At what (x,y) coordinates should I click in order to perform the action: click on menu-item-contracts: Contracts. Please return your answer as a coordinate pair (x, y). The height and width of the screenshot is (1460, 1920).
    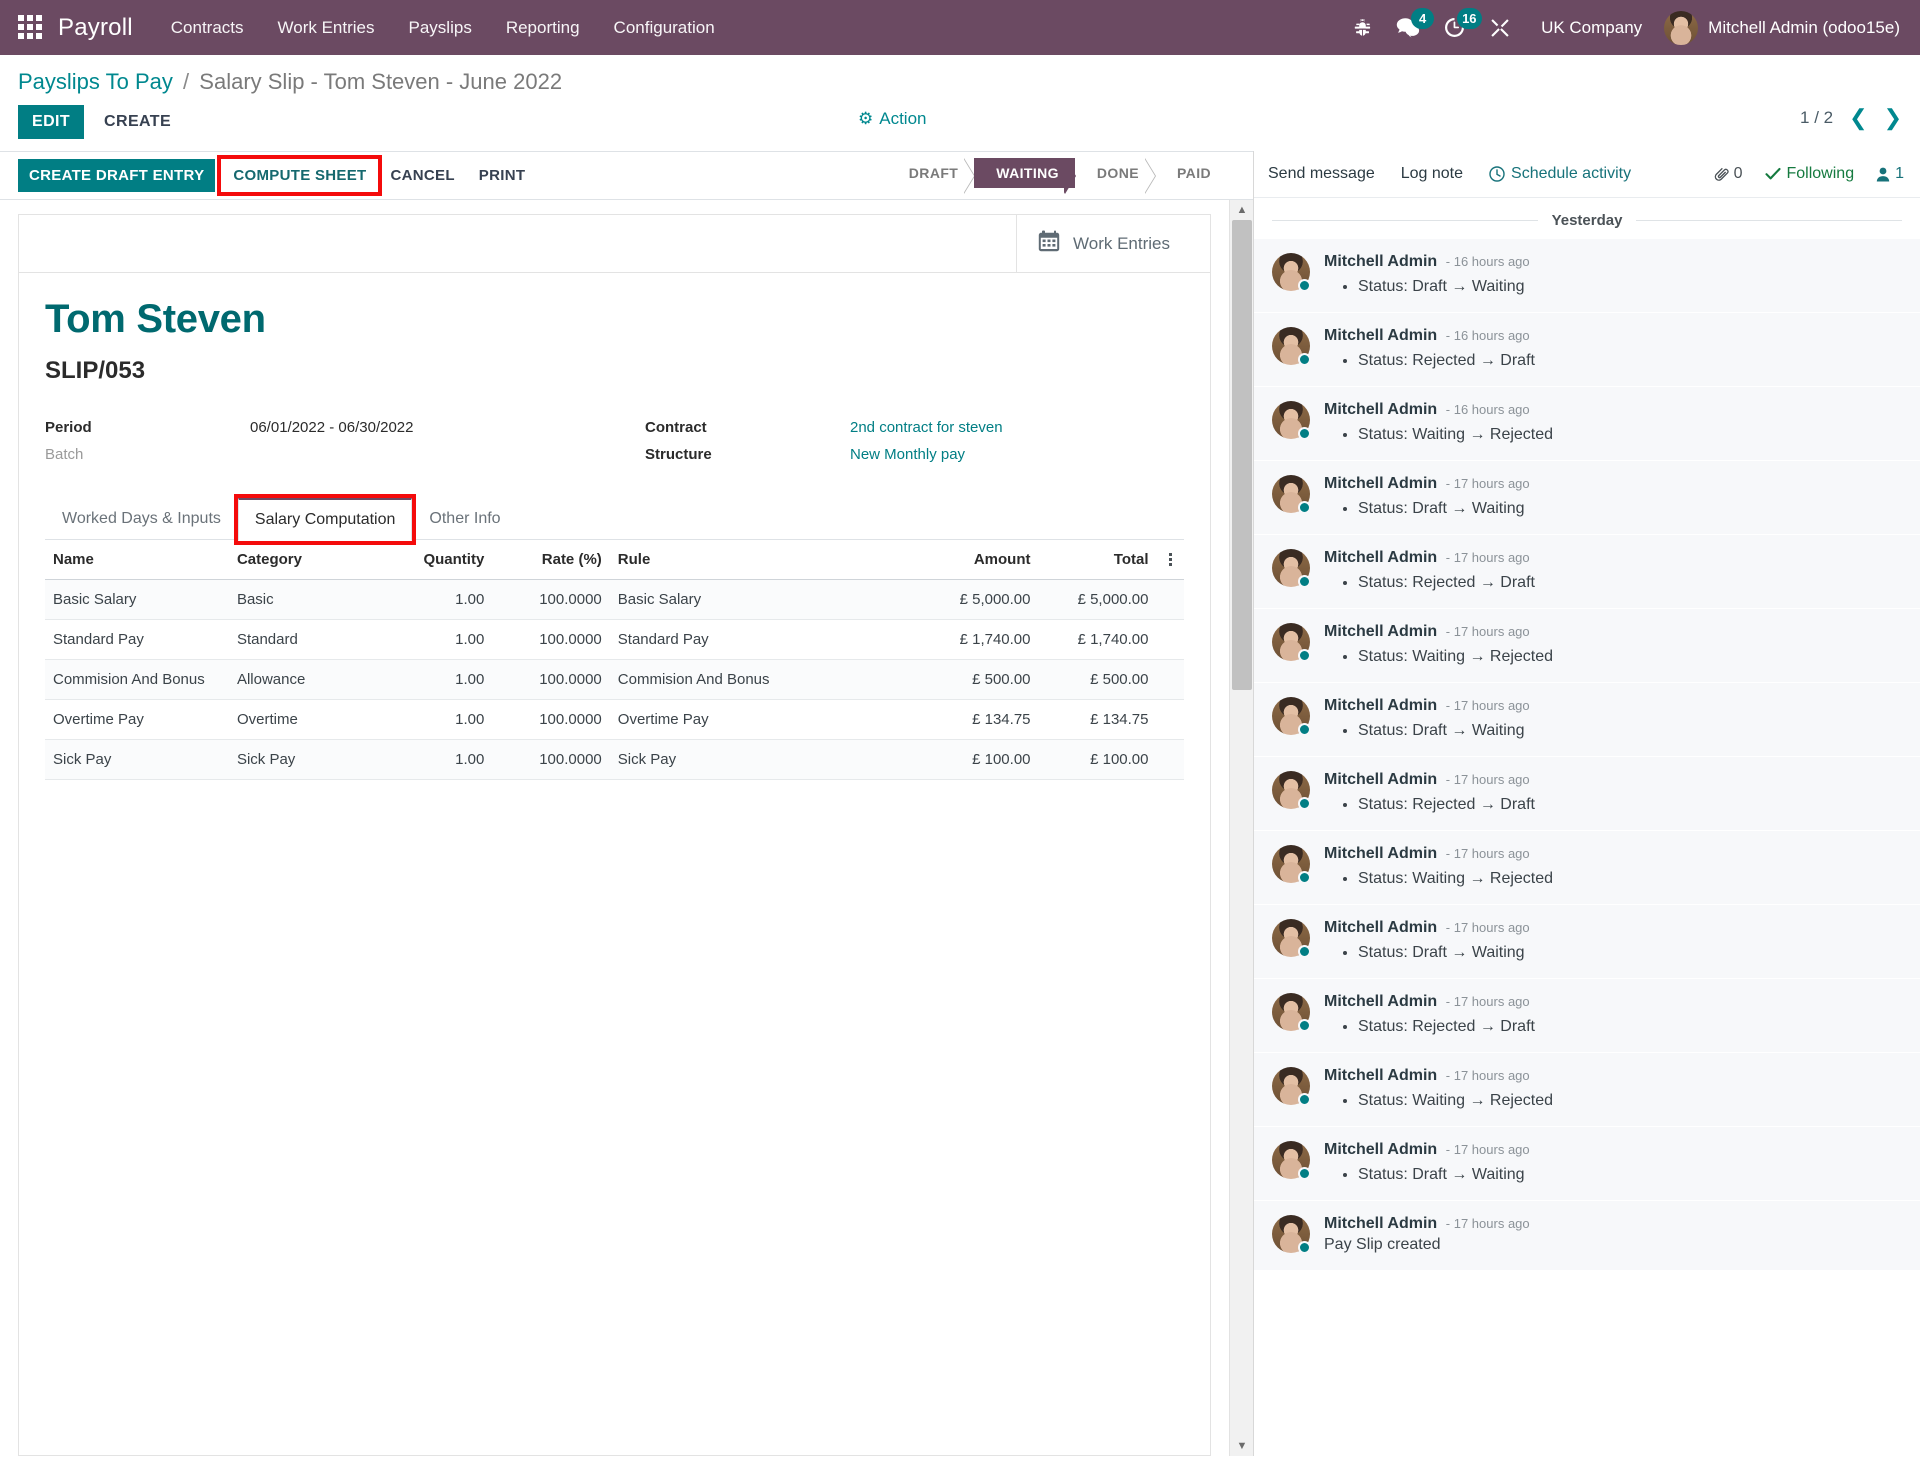
    Looking at the image, I should click on (207, 28).